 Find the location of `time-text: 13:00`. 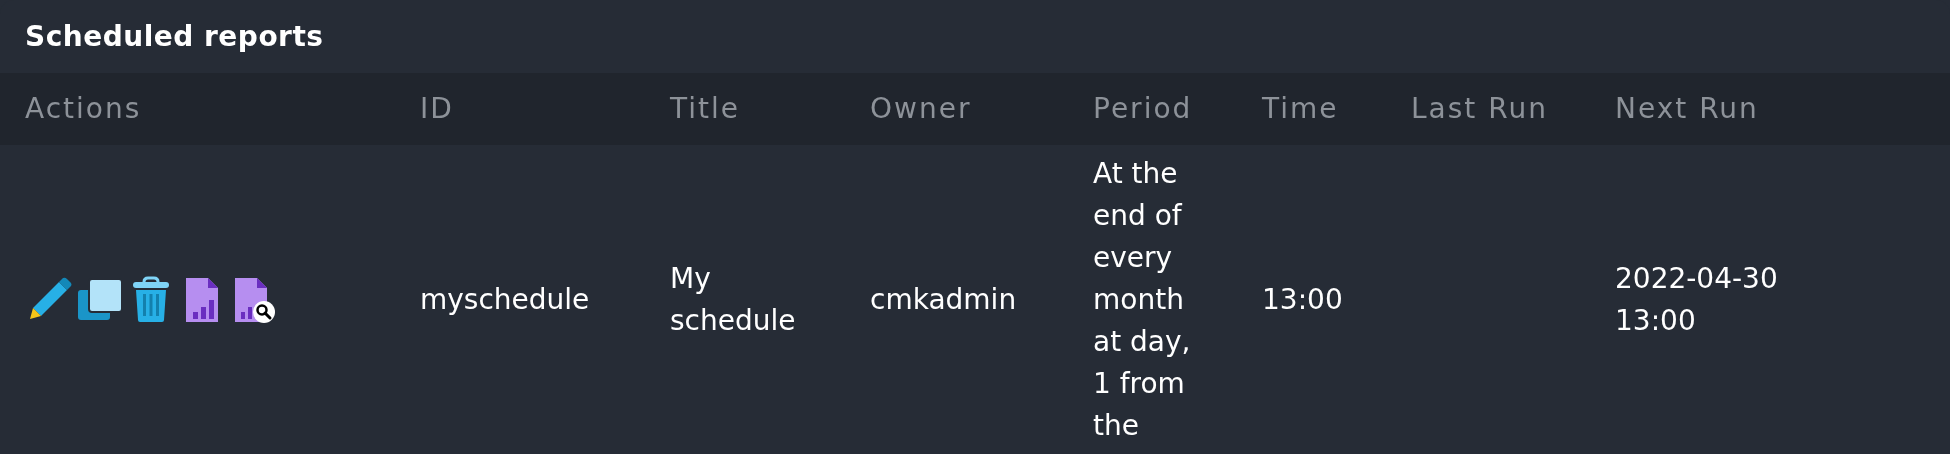

time-text: 13:00 is located at coordinates (1302, 299).